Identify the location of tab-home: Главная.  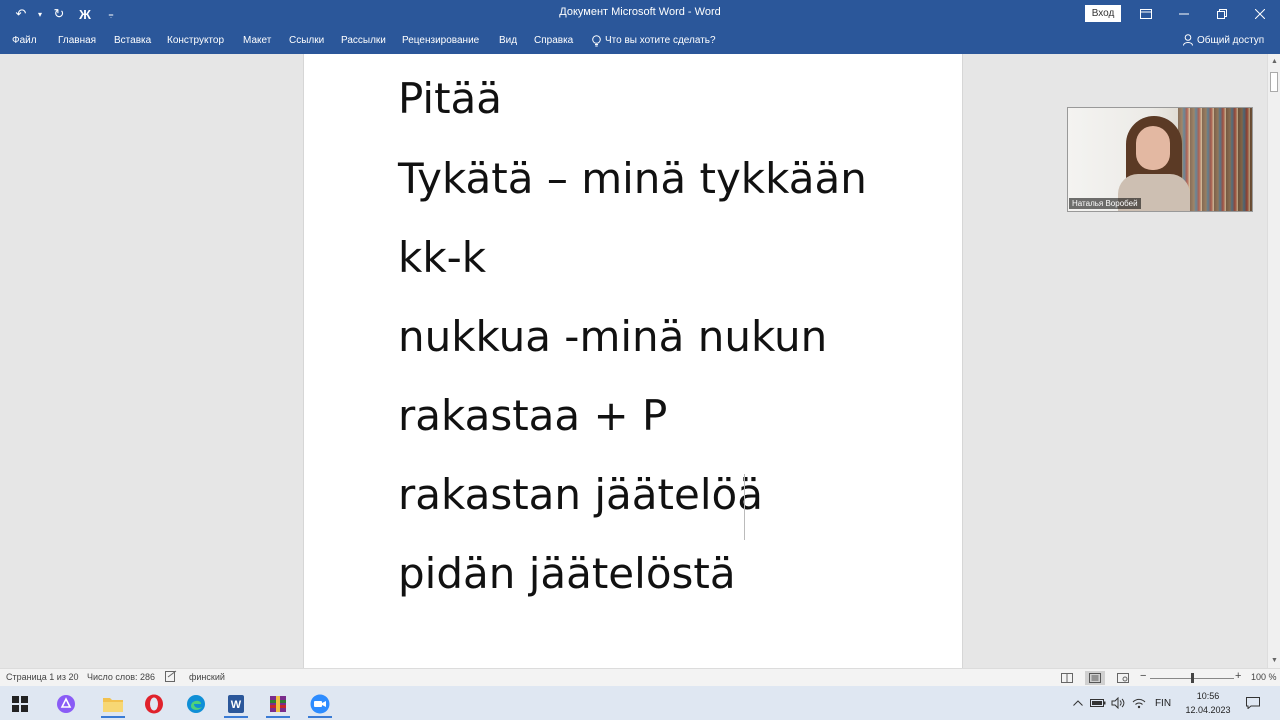
(77, 41).